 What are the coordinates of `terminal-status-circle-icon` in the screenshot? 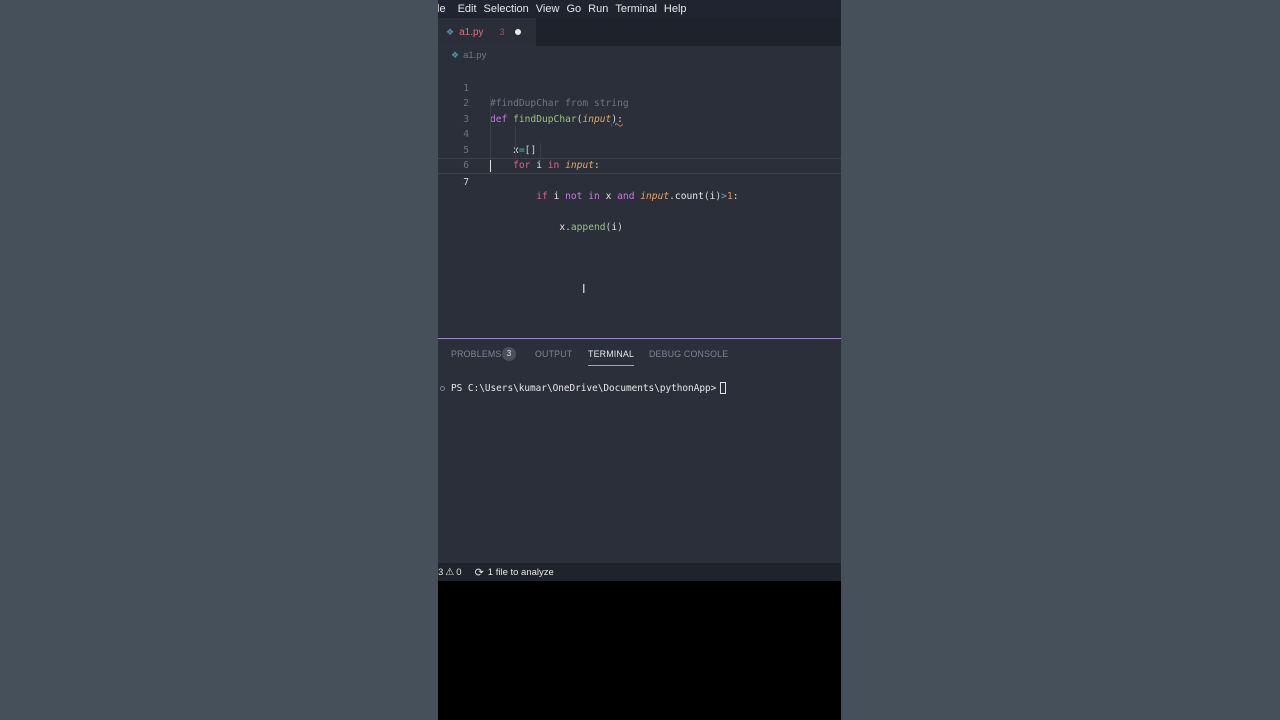 It's located at (442, 388).